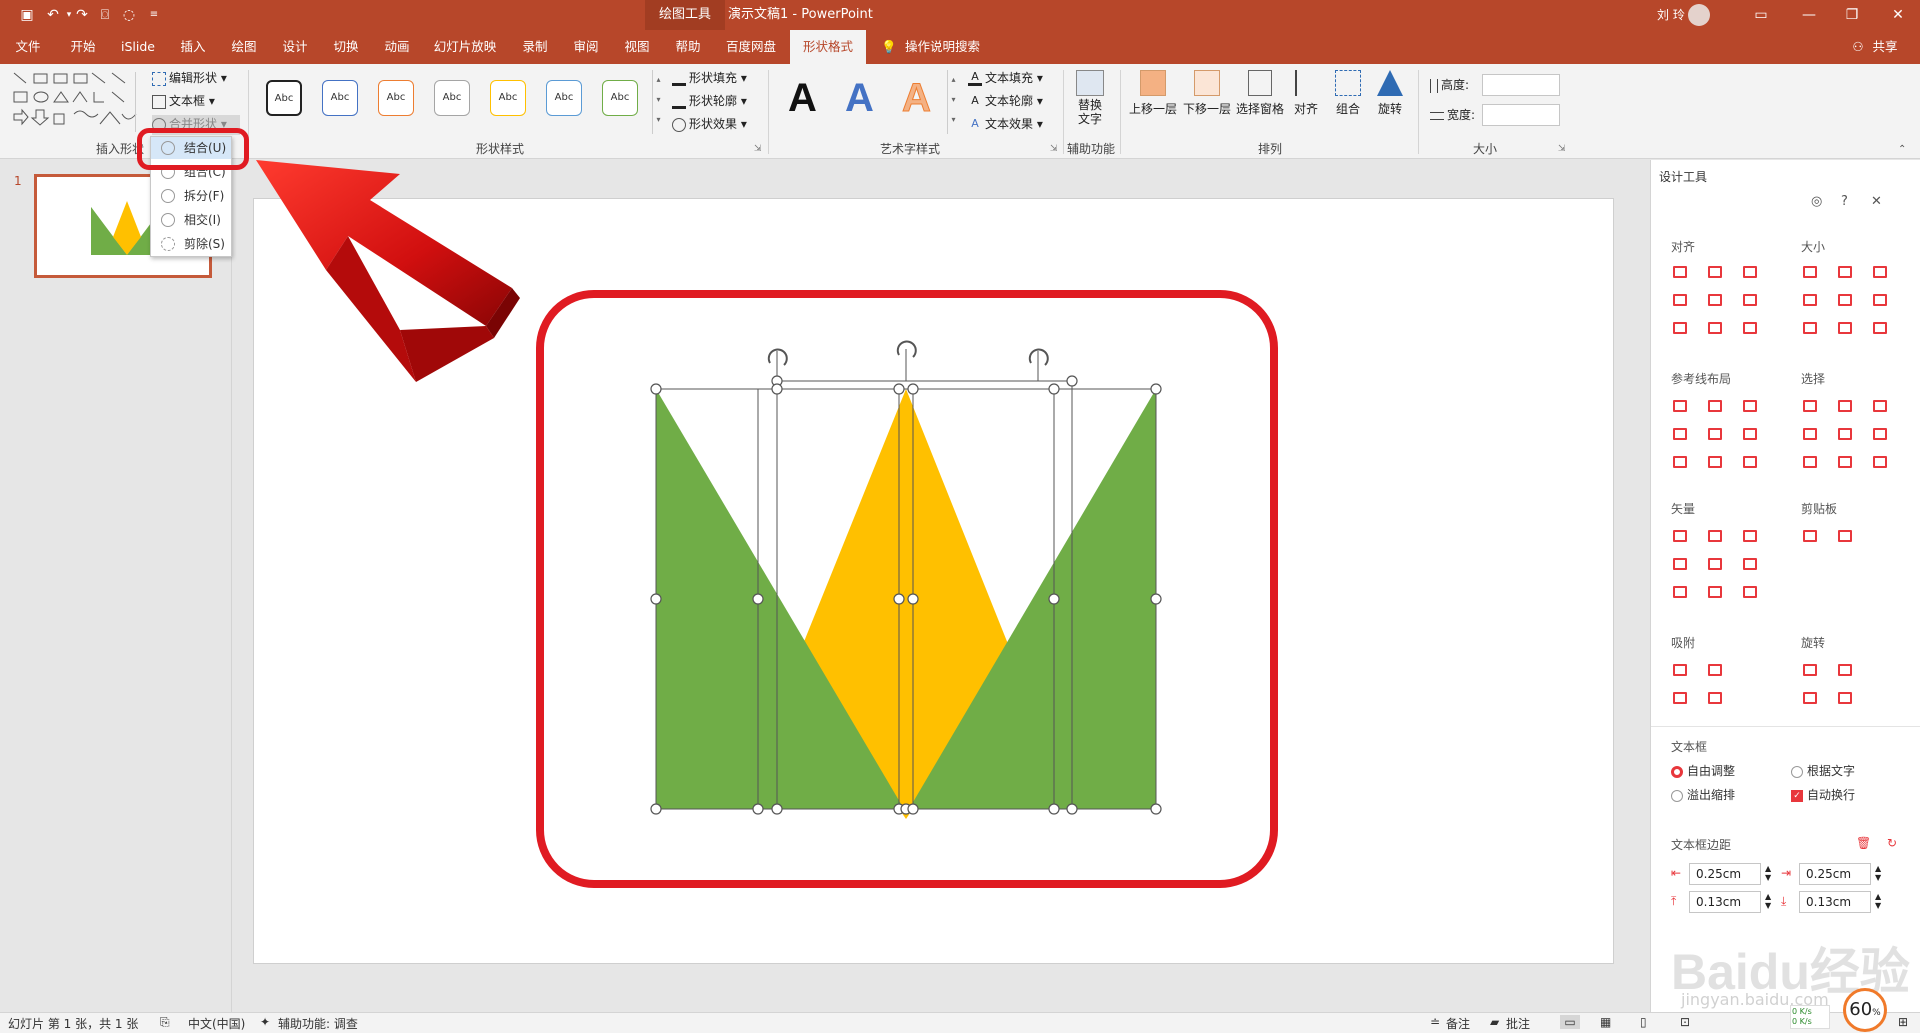 This screenshot has width=1920, height=1033. I want to click on close-icon: ✕, so click(1898, 15).